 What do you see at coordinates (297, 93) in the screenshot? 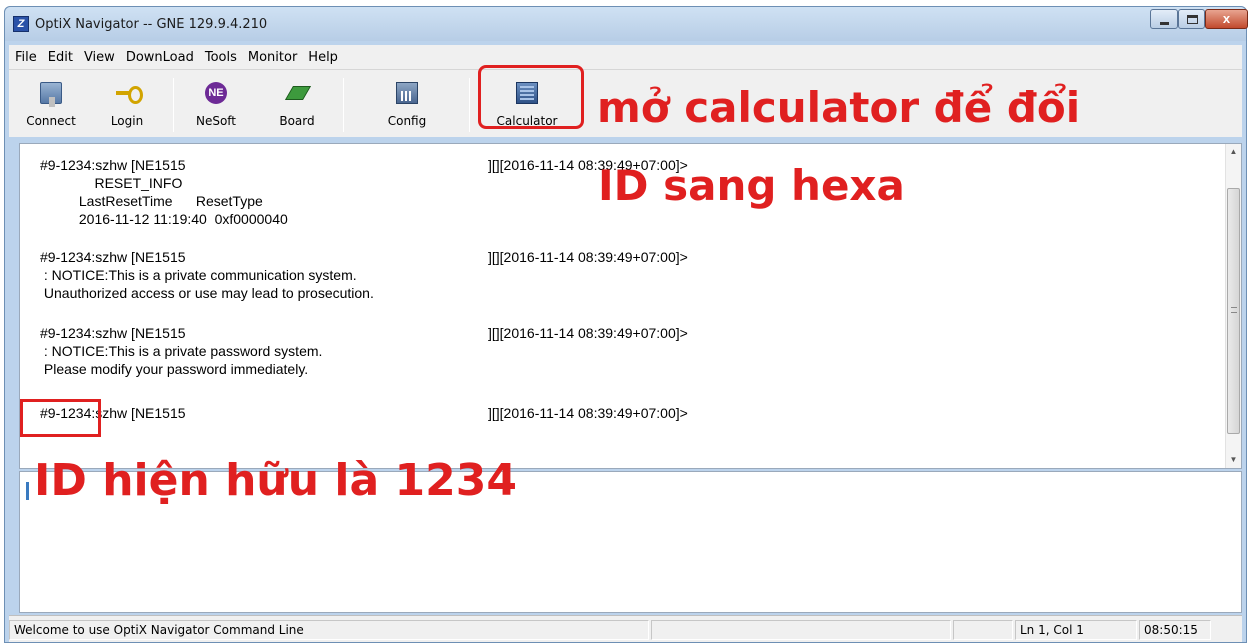
I see `board-icon` at bounding box center [297, 93].